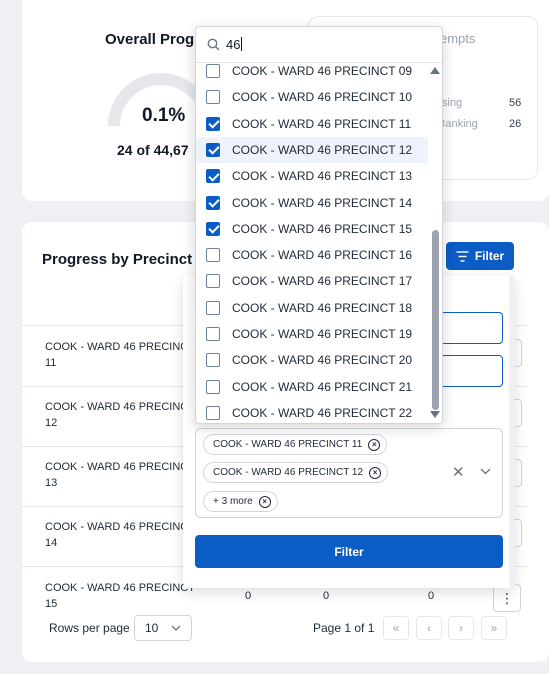  I want to click on filter-panel-scrollbar, so click(512, 432).